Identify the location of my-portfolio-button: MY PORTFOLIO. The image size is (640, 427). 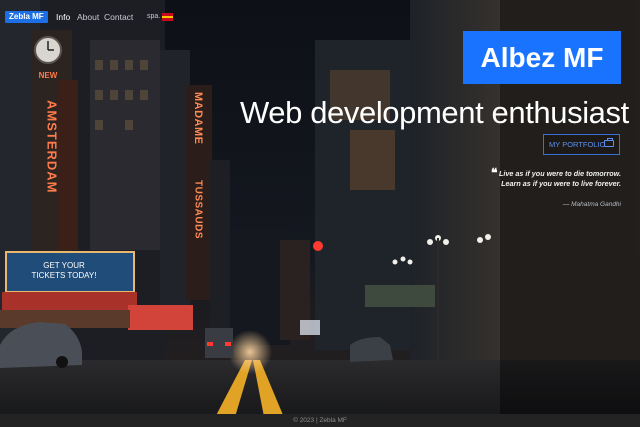
(581, 144).